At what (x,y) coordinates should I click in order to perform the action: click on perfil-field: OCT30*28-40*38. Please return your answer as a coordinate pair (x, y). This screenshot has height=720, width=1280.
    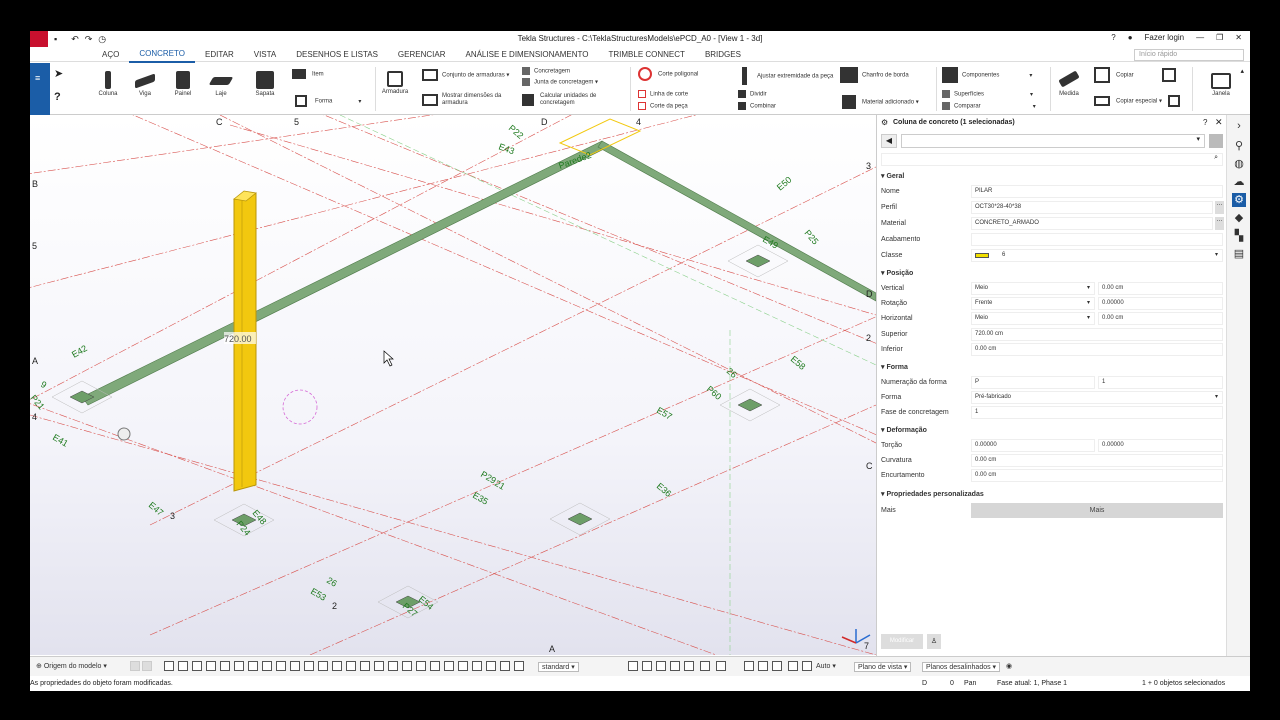
    Looking at the image, I should click on (1092, 207).